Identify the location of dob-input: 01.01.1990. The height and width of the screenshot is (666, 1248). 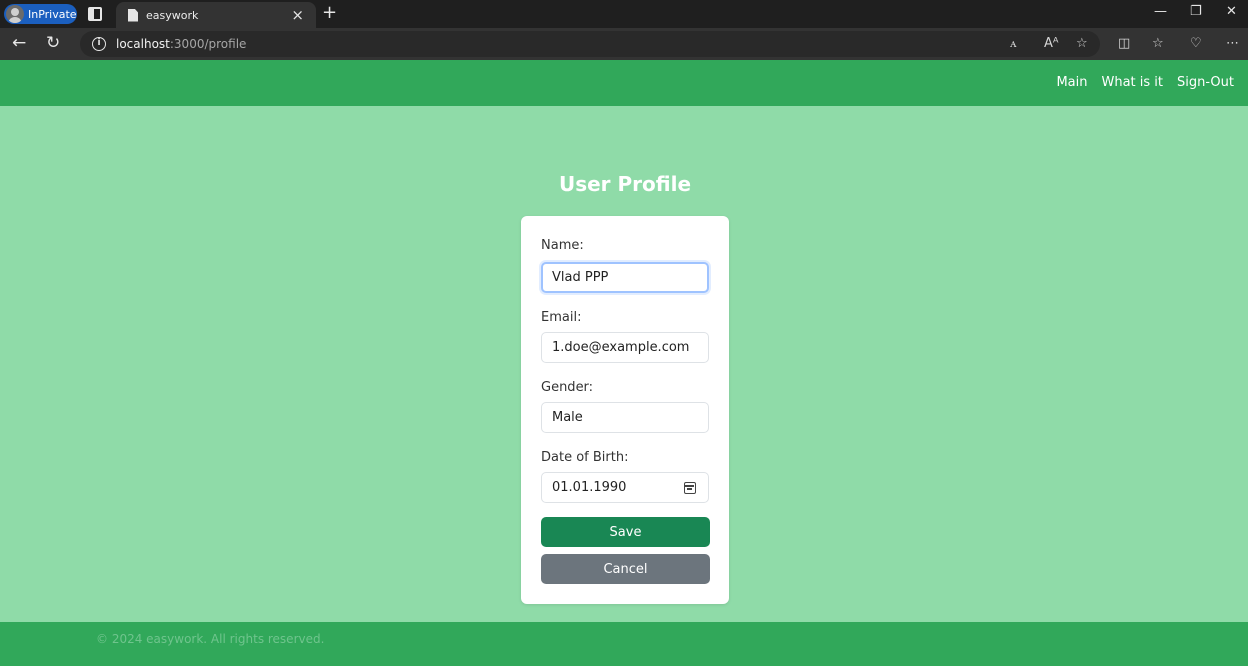
(625, 487).